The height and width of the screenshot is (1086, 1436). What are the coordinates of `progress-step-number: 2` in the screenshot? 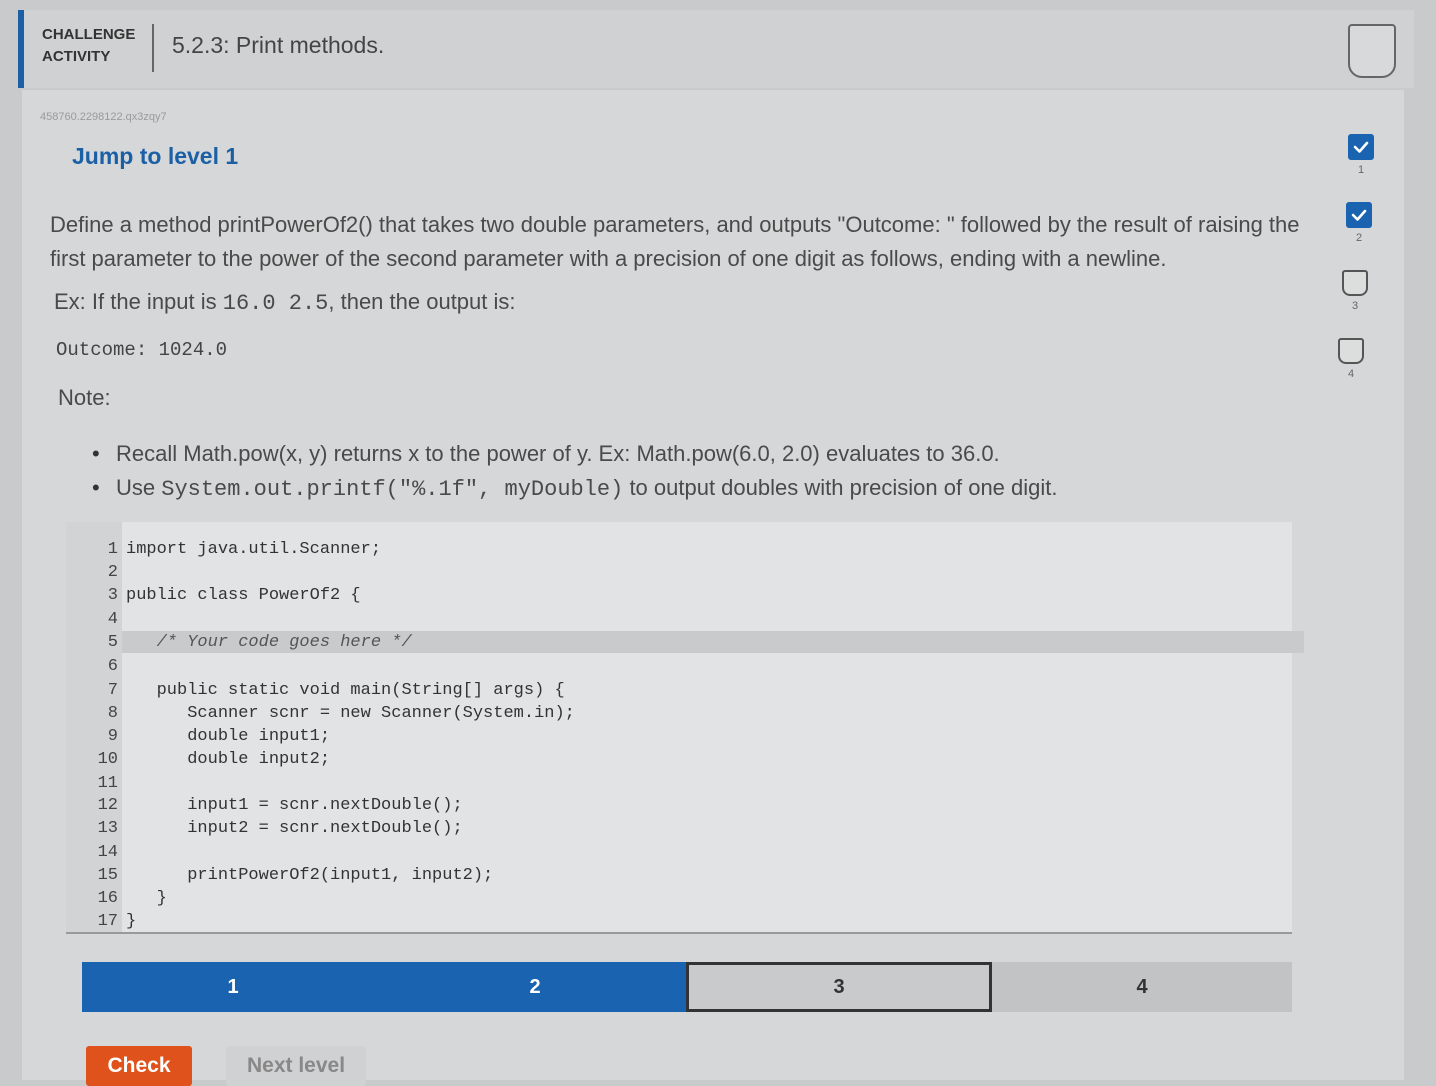 It's located at (1359, 238).